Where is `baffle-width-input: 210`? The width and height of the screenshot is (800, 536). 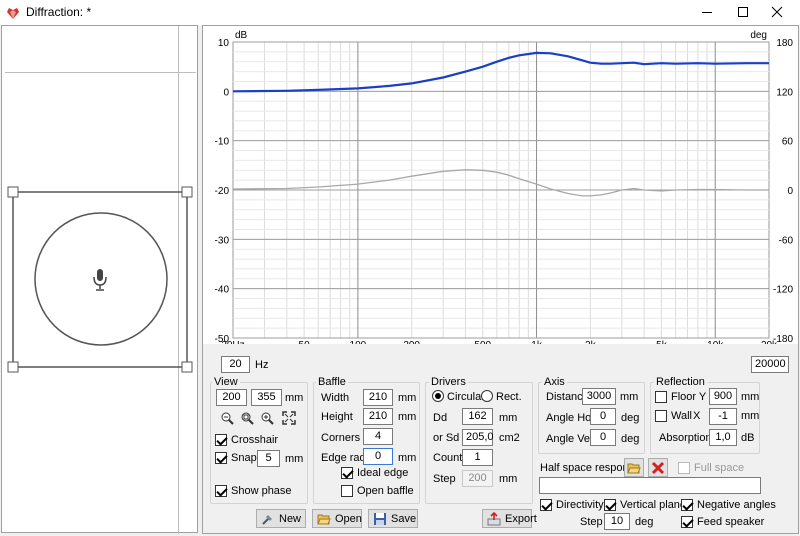 baffle-width-input: 210 is located at coordinates (378, 397).